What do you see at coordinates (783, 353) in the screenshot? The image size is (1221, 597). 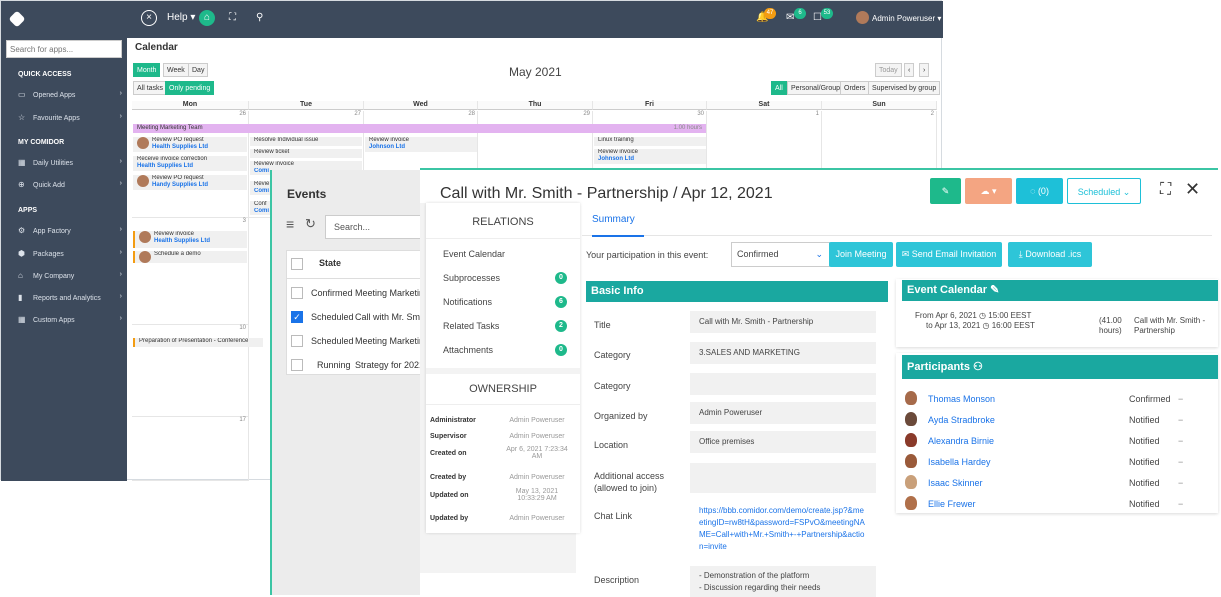 I see `field-category-value: 3.SALES AND MARKETING` at bounding box center [783, 353].